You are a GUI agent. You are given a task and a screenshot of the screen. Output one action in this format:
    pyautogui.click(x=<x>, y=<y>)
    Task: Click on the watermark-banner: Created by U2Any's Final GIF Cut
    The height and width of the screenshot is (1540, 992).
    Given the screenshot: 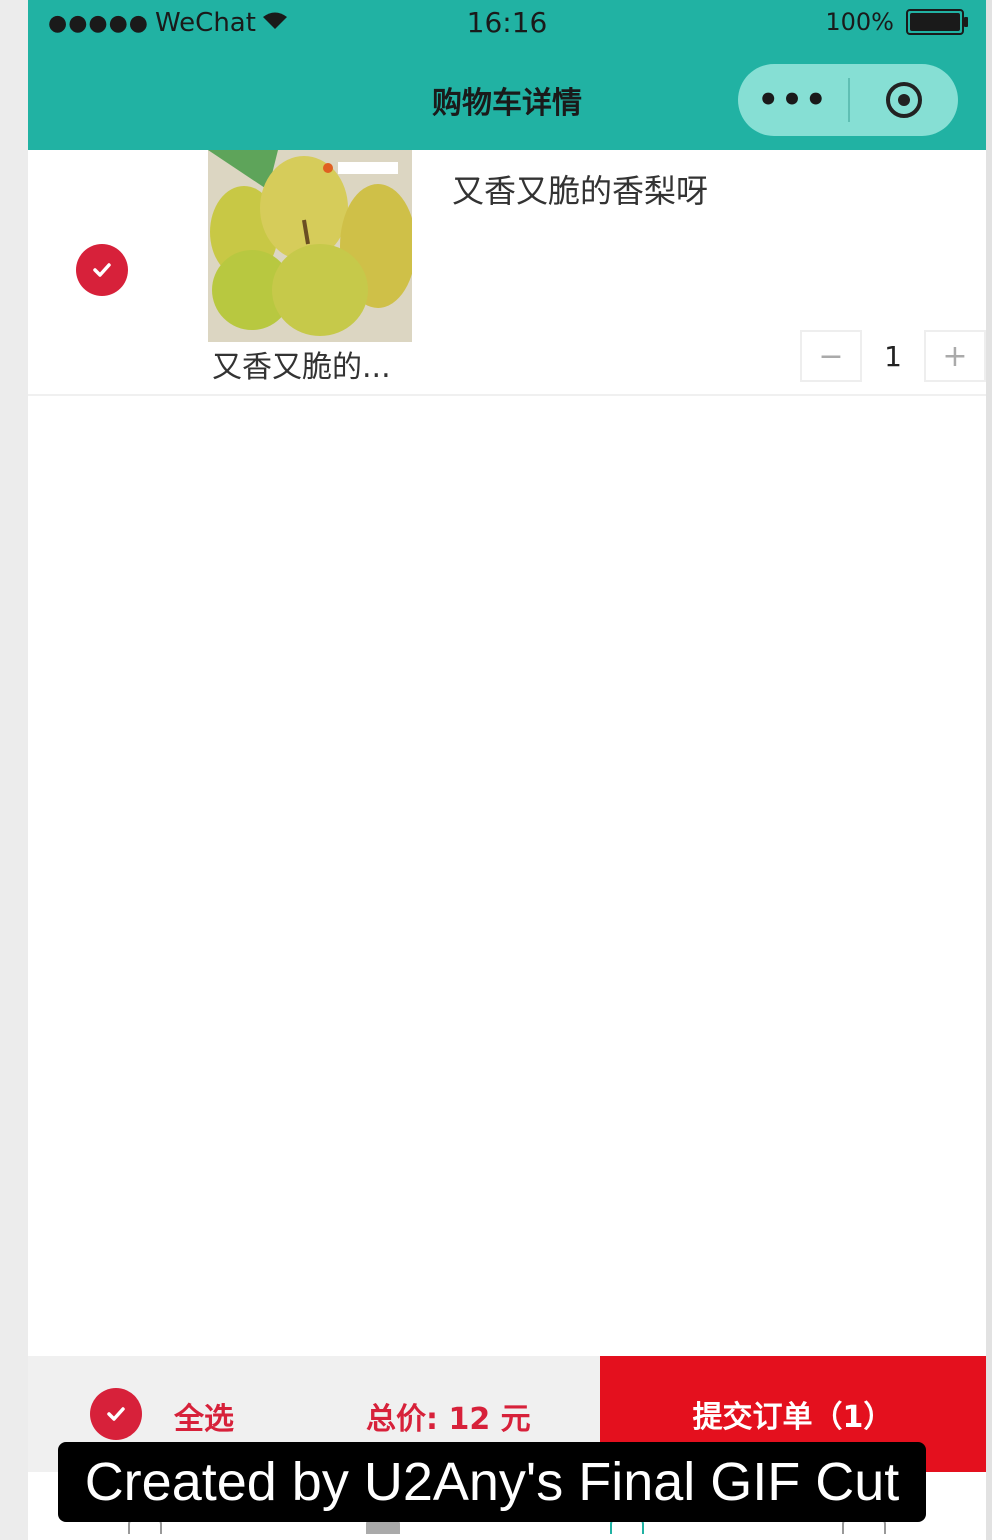 What is the action you would take?
    pyautogui.click(x=492, y=1482)
    